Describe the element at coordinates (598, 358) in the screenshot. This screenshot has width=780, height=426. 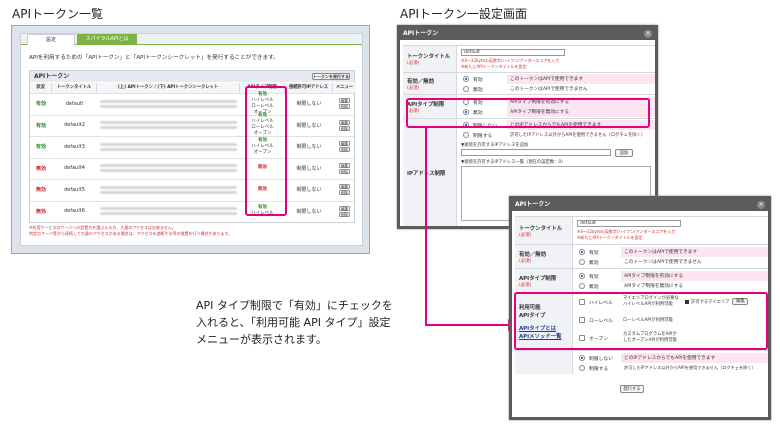
I see `dialog2-ip-option-none: 制限しない` at that location.